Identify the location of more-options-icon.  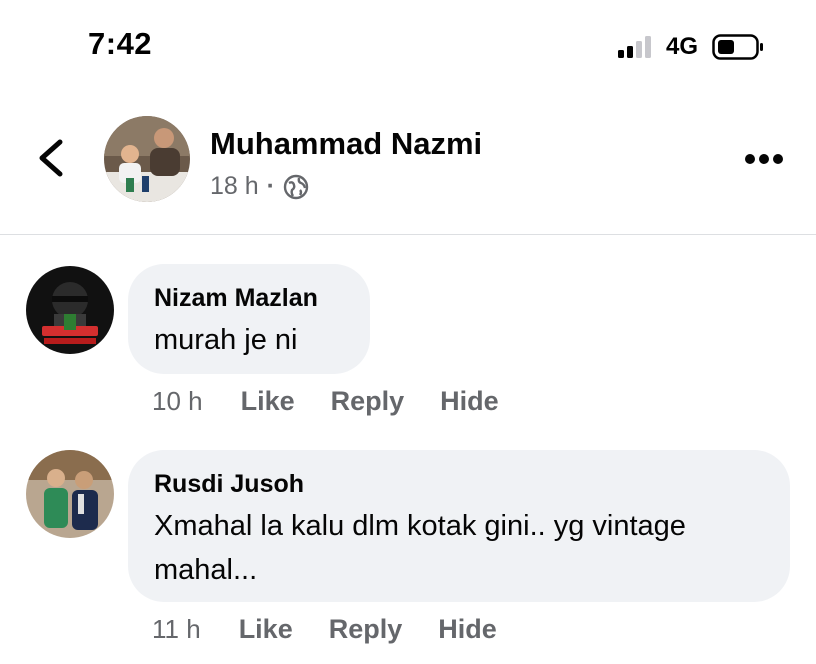
(764, 159).